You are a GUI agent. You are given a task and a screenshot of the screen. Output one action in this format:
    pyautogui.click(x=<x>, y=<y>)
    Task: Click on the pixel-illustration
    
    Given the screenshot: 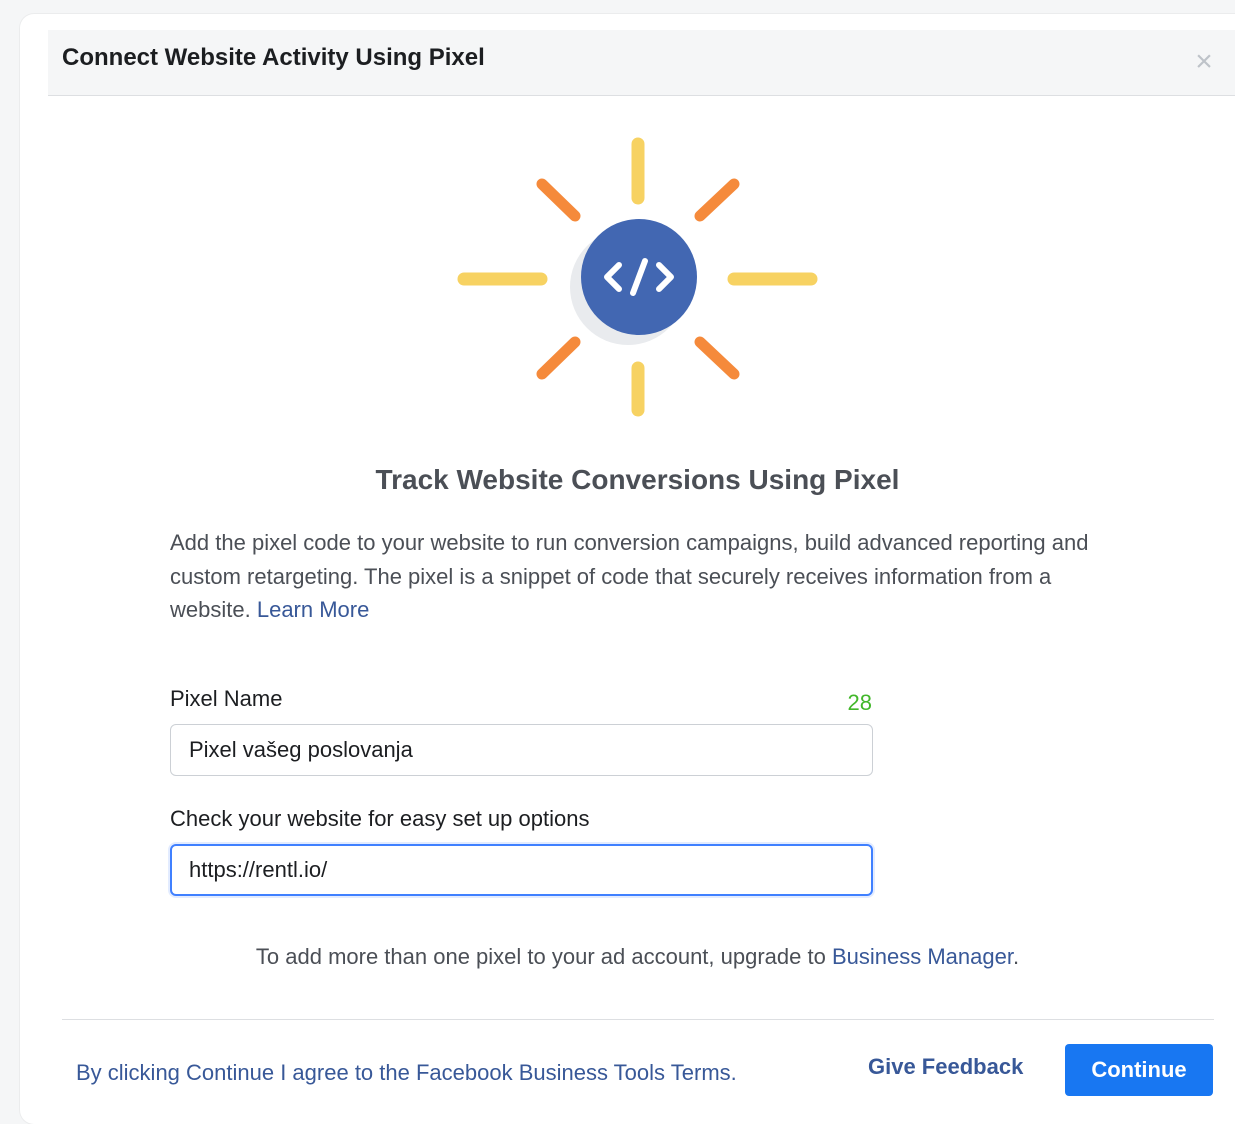 What is the action you would take?
    pyautogui.click(x=637, y=277)
    